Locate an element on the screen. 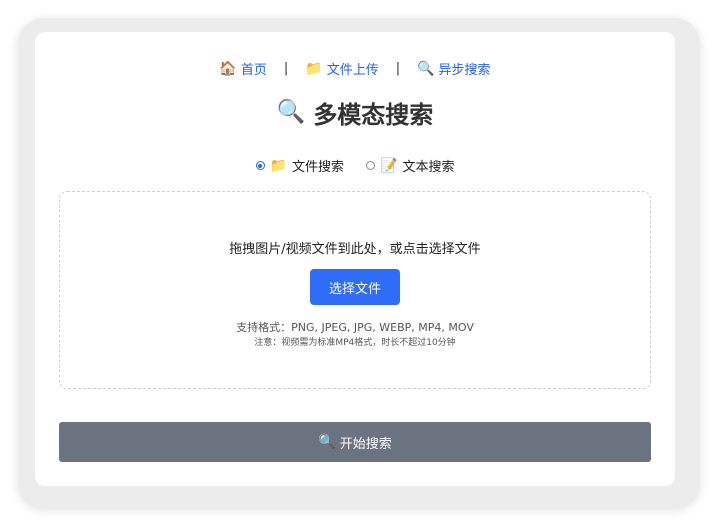 The image size is (718, 527). memo-icon: 📝 is located at coordinates (389, 165).